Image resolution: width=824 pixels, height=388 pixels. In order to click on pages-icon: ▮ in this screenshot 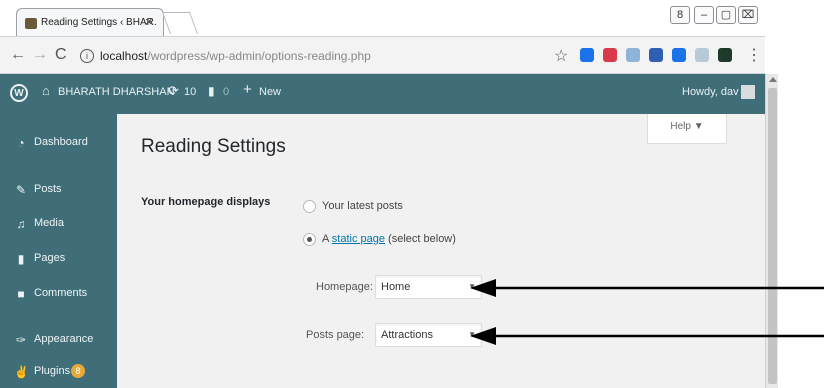, I will do `click(21, 259)`.